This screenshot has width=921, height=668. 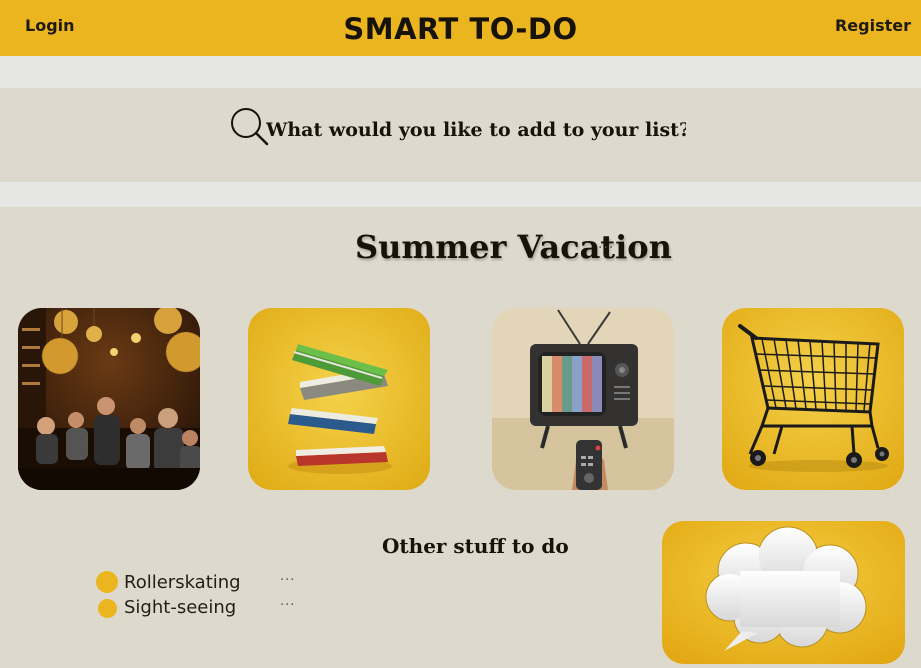 What do you see at coordinates (460, 72) in the screenshot?
I see `divider-stripe-top` at bounding box center [460, 72].